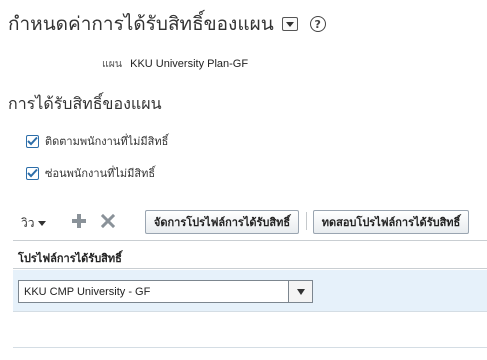  I want to click on page-title: กำหนดค่าการได้รับสิทธิ์ของแผน ?, so click(167, 24).